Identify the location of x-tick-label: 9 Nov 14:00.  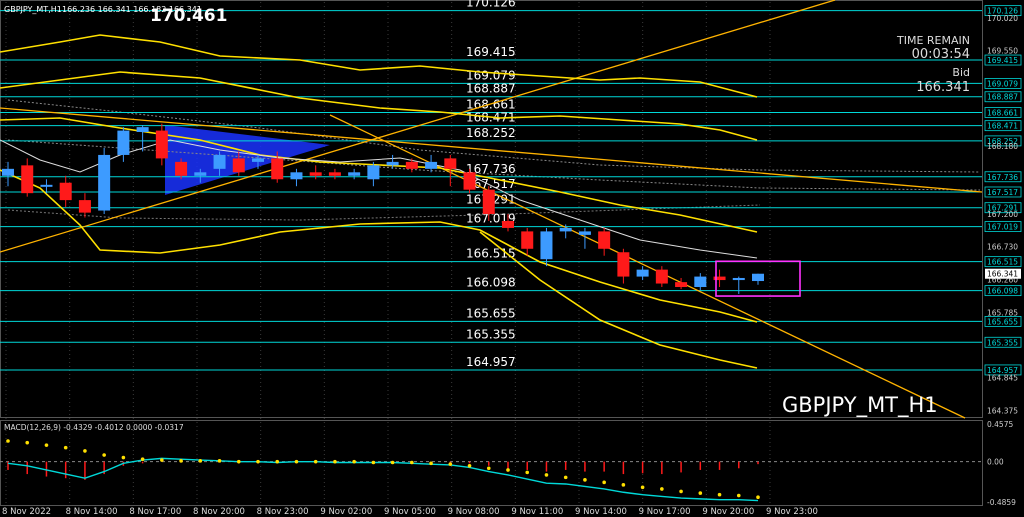
(601, 512).